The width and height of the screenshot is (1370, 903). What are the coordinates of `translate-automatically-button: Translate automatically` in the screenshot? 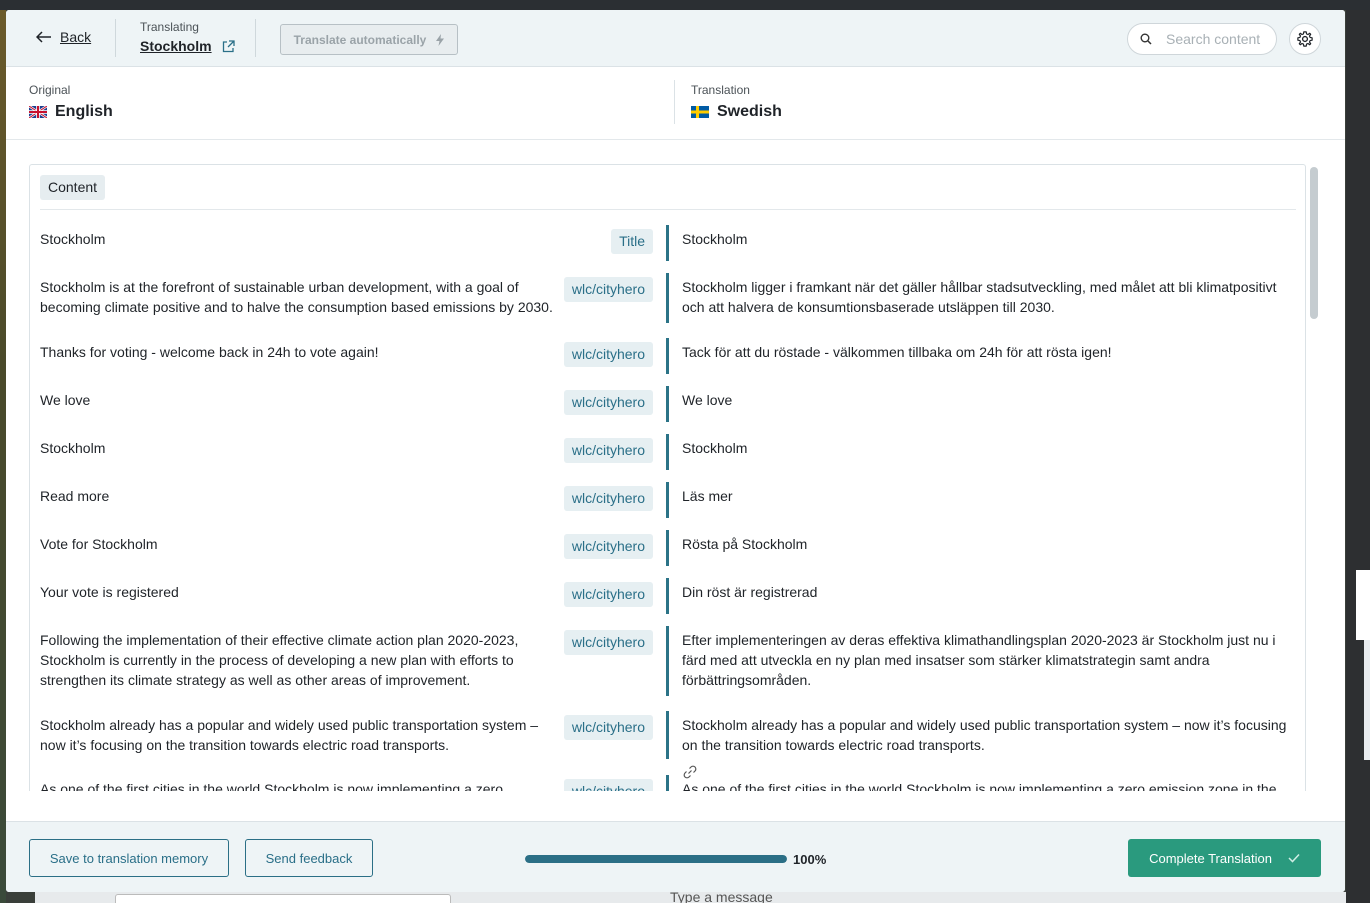 It's located at (369, 39).